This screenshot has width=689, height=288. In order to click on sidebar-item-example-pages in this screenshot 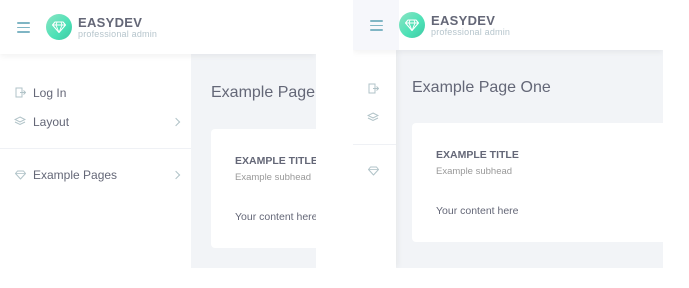, I will do `click(374, 170)`.